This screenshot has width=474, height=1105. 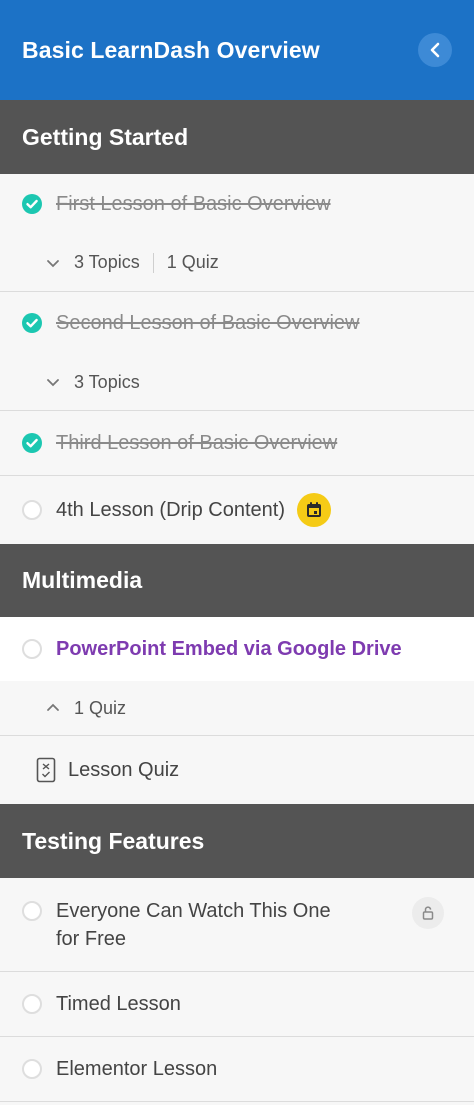 I want to click on lesson-item: Everyone Can Watch This One for Free, so click(x=237, y=925).